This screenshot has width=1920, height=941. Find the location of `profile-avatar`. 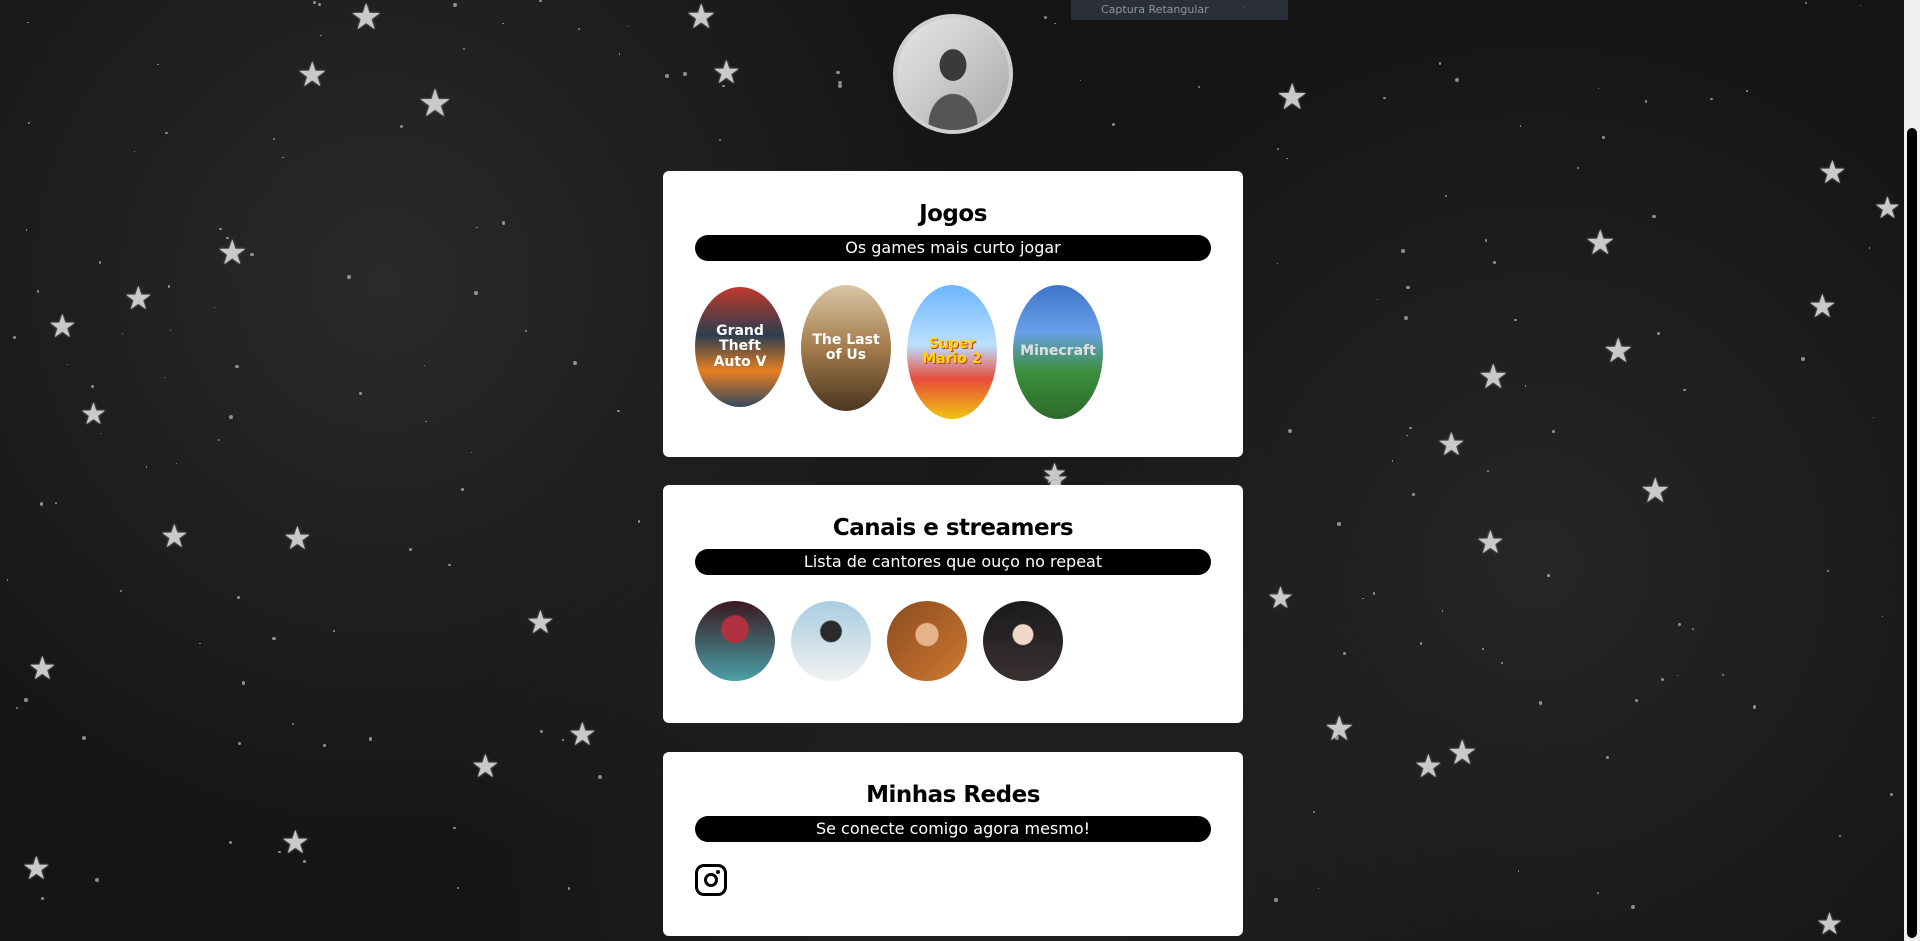

profile-avatar is located at coordinates (953, 74).